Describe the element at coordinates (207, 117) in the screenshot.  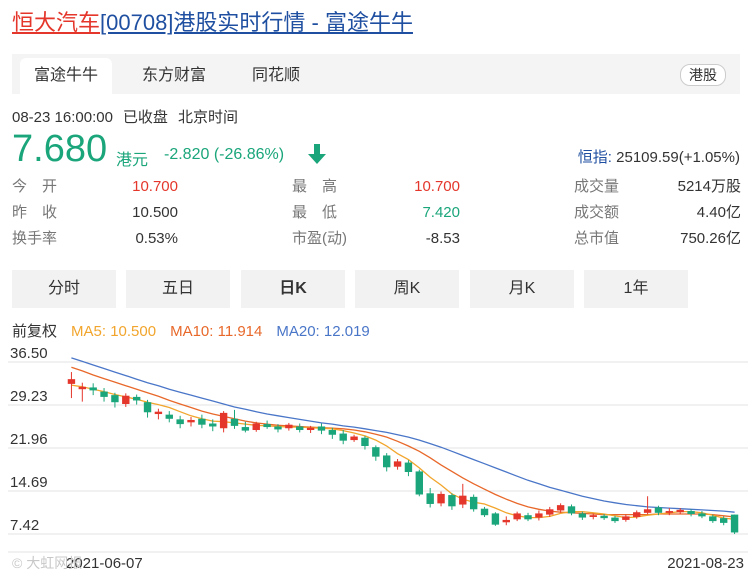
I see `timezone-label: 北京时间` at that location.